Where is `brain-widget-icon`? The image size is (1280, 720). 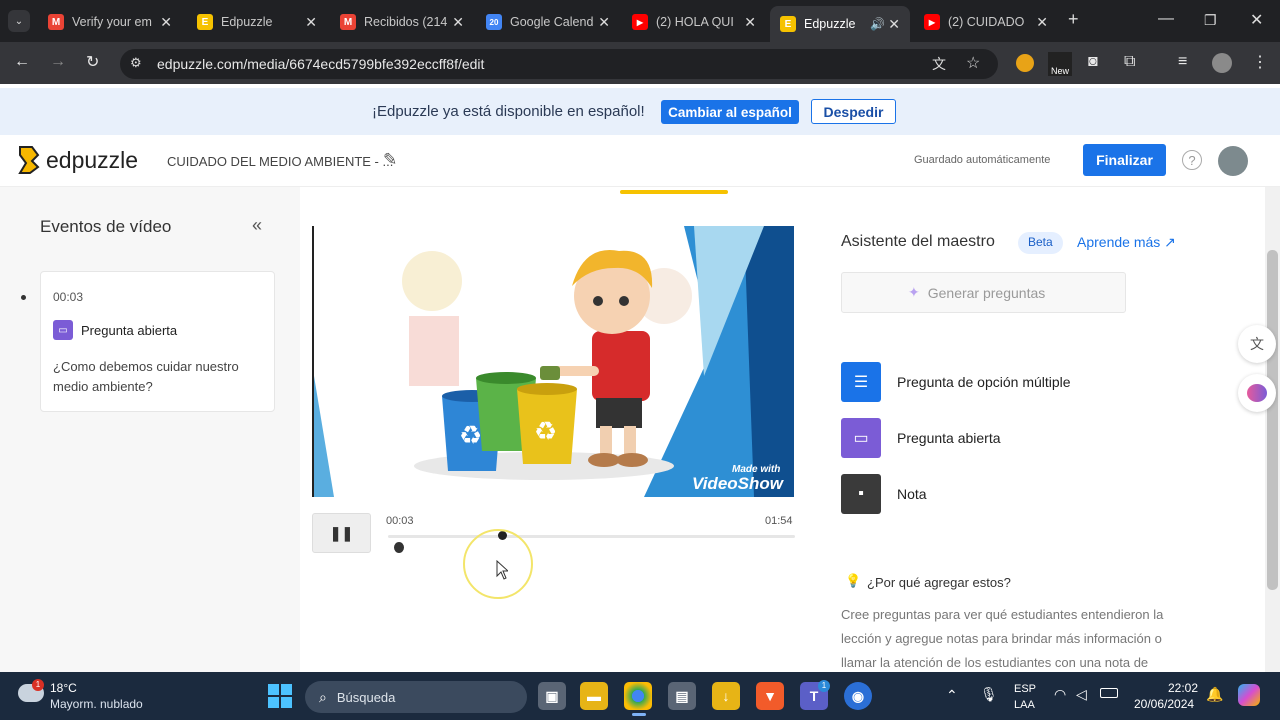 brain-widget-icon is located at coordinates (1257, 393).